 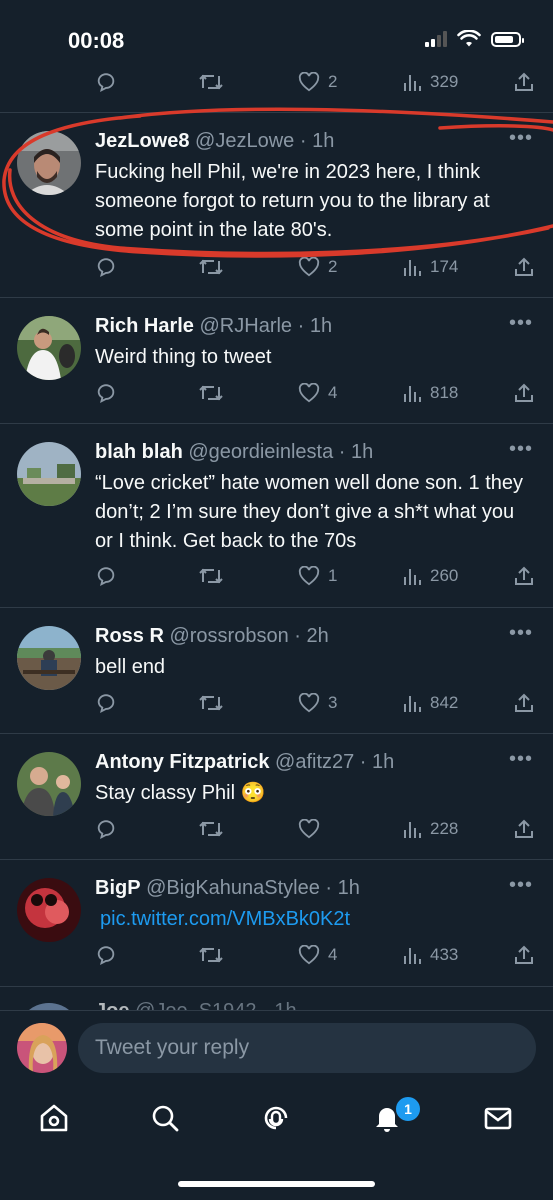 I want to click on views-button: 842, so click(x=430, y=703).